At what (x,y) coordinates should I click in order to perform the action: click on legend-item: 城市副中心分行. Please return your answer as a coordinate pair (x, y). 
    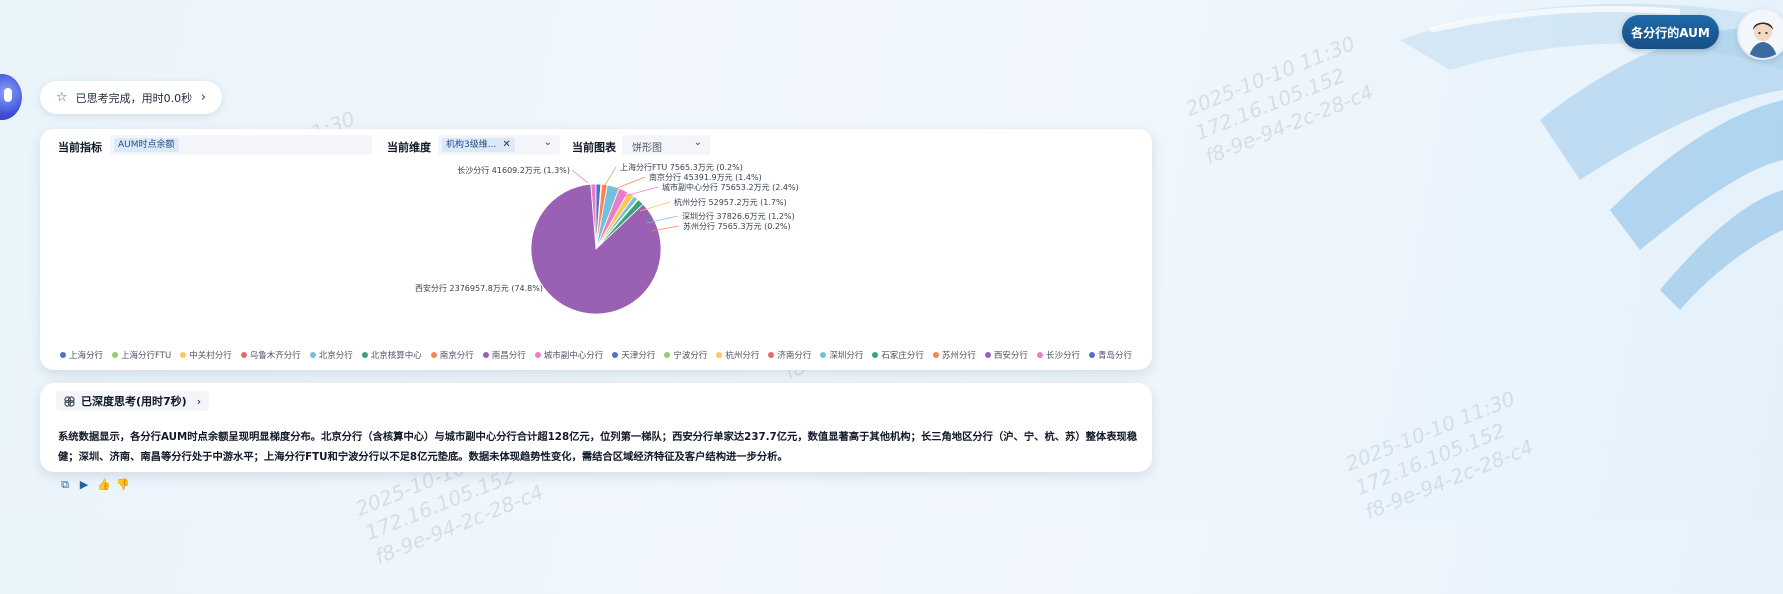
    Looking at the image, I should click on (569, 355).